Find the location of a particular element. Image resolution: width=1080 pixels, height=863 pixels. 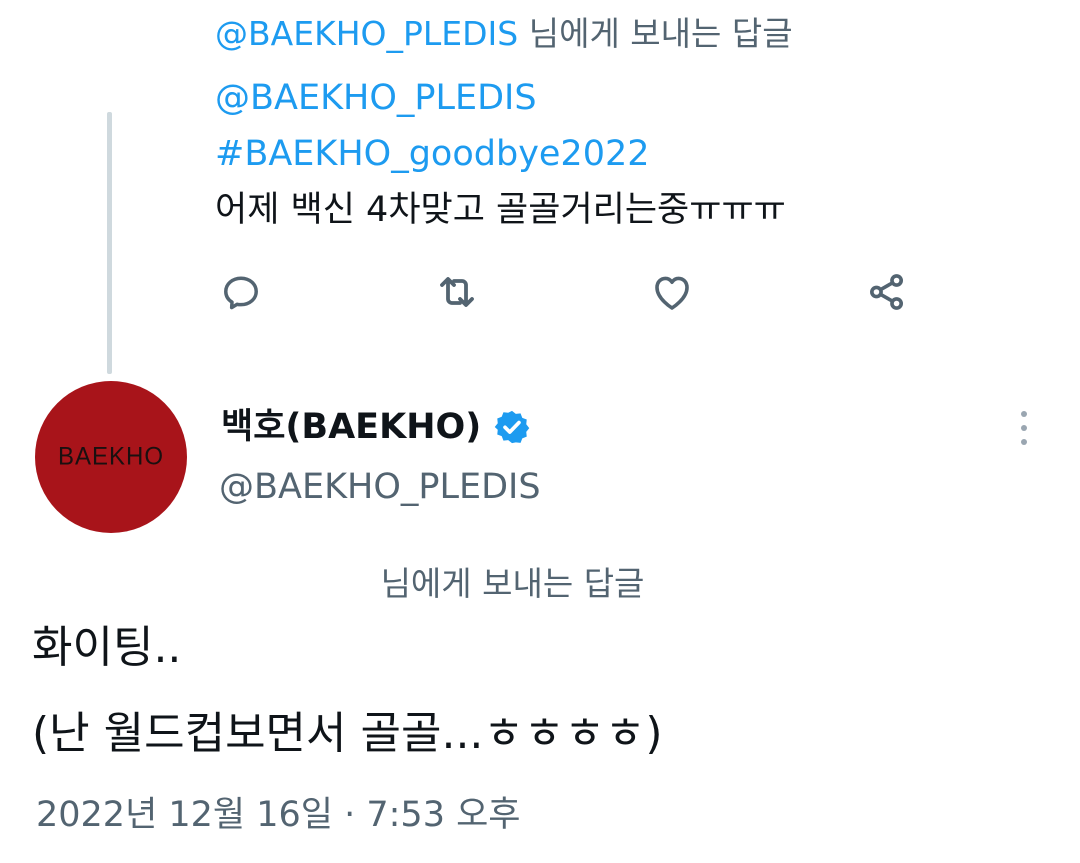

reply-icon is located at coordinates (241, 293).